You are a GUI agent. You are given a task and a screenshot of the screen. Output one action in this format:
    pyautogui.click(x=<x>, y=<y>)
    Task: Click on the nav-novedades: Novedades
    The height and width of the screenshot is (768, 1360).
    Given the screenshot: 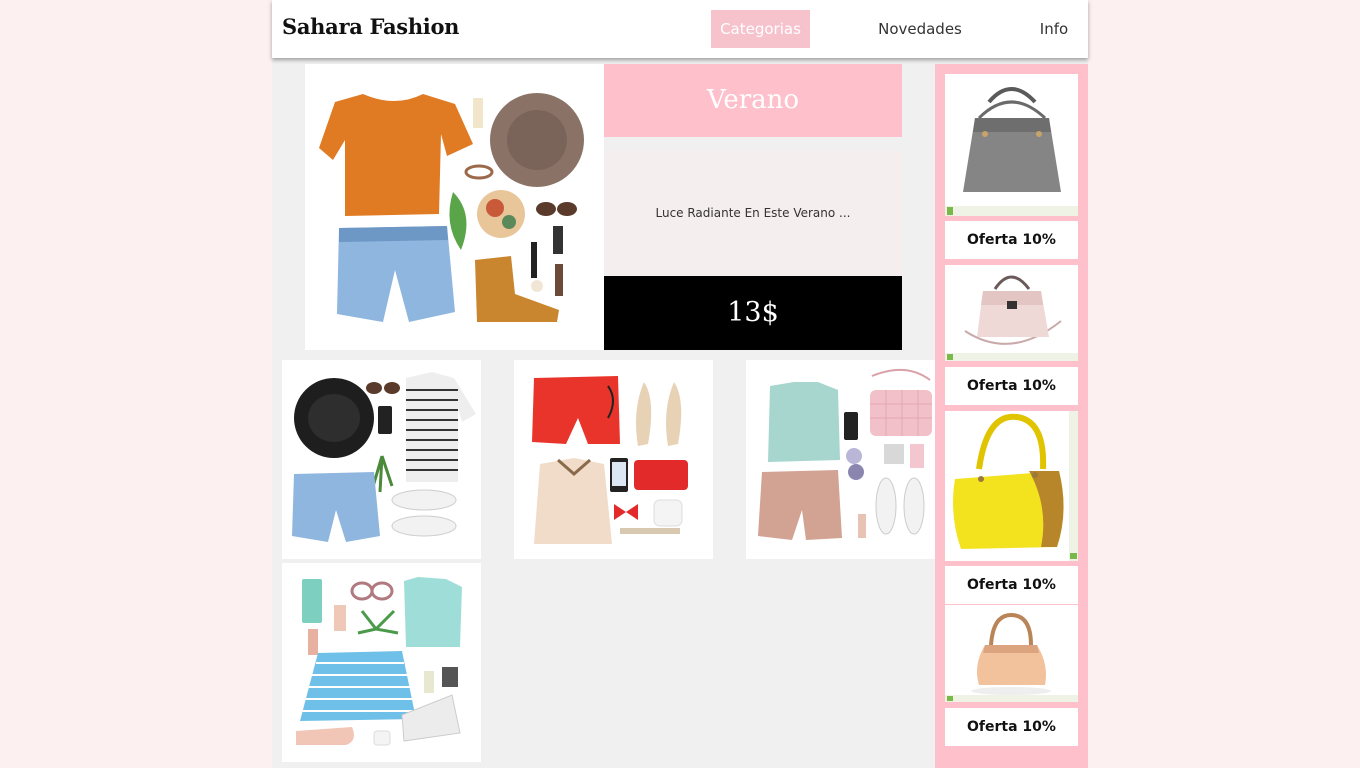 What is the action you would take?
    pyautogui.click(x=920, y=29)
    